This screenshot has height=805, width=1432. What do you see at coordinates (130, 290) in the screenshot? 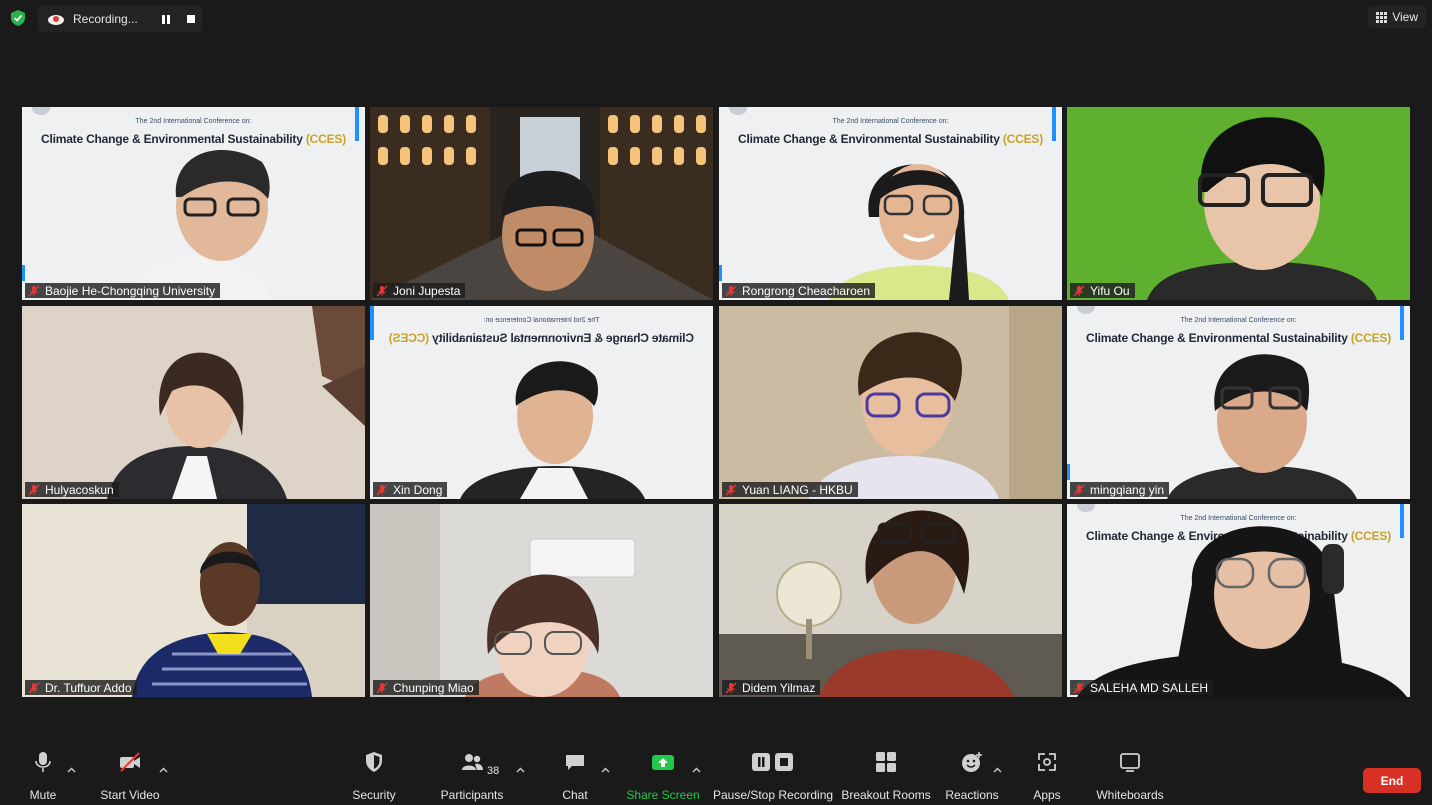
I see `participant-name: Baojie He-Chongqing University` at bounding box center [130, 290].